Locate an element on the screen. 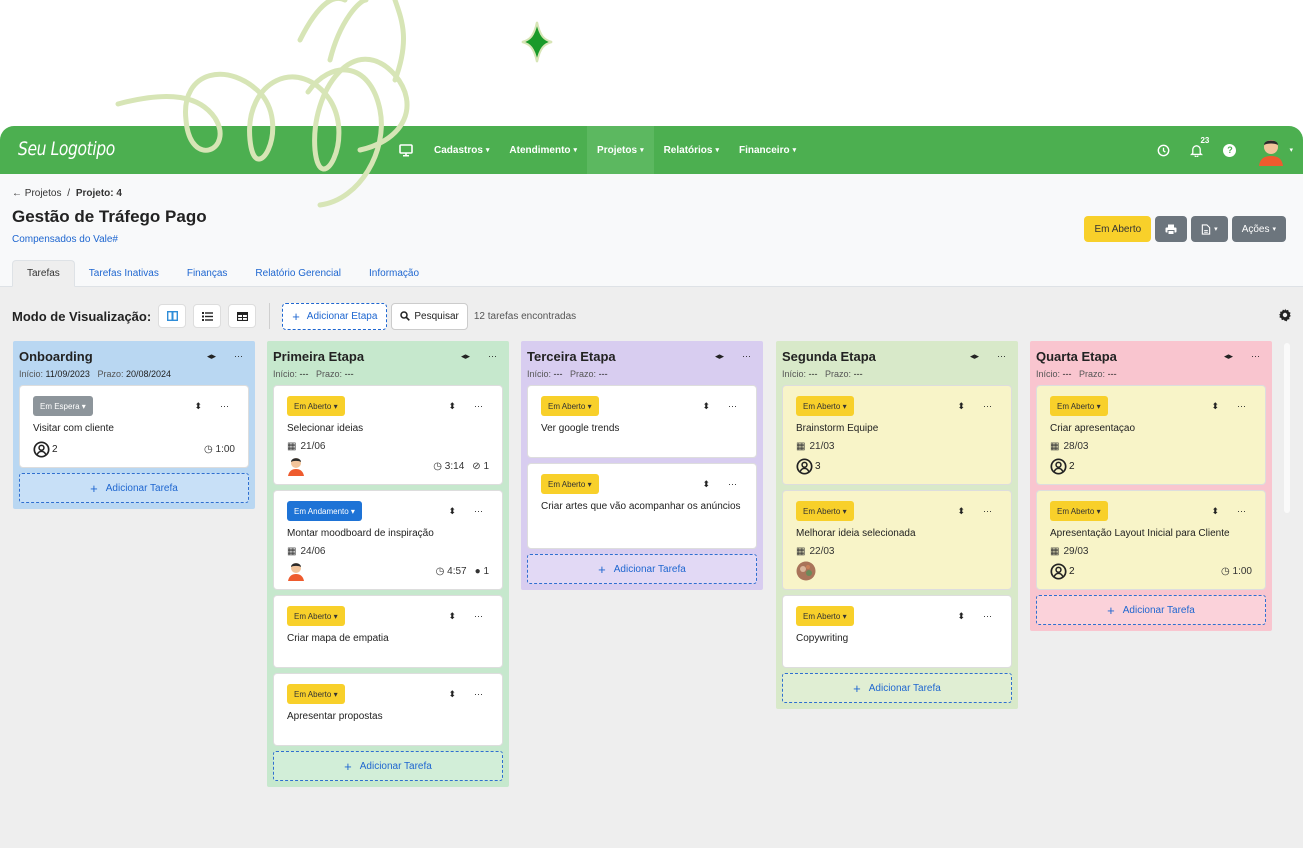 The height and width of the screenshot is (848, 1303). calendar-icon: ▦ is located at coordinates (1055, 551).